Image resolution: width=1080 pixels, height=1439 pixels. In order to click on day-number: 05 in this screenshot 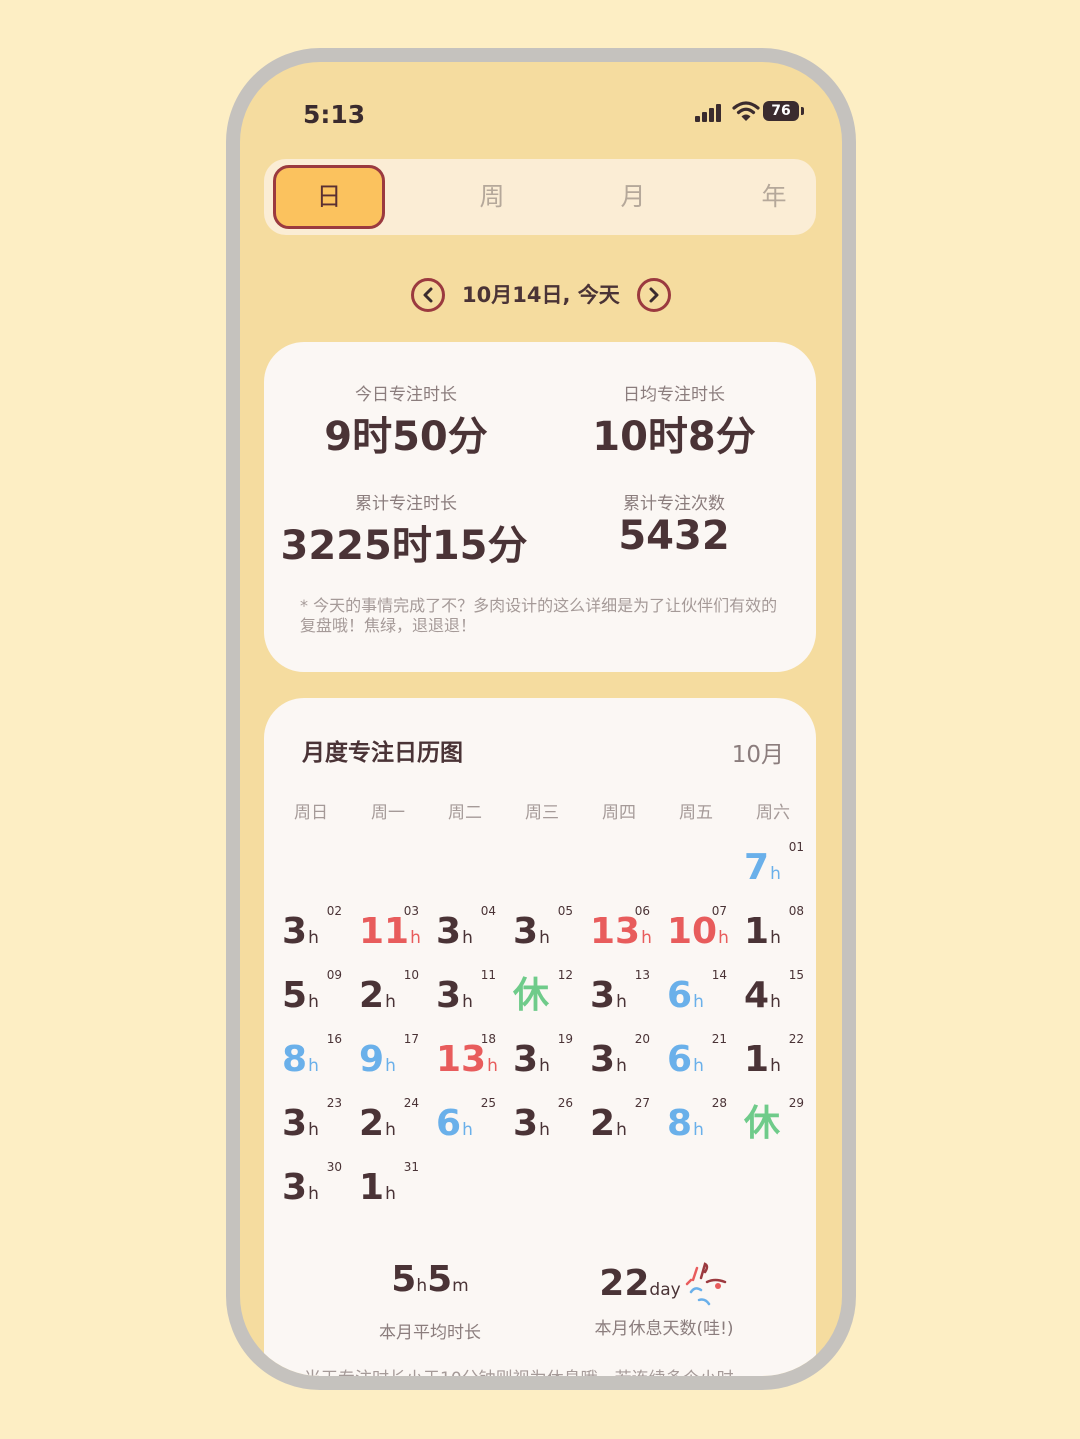, I will do `click(565, 911)`.